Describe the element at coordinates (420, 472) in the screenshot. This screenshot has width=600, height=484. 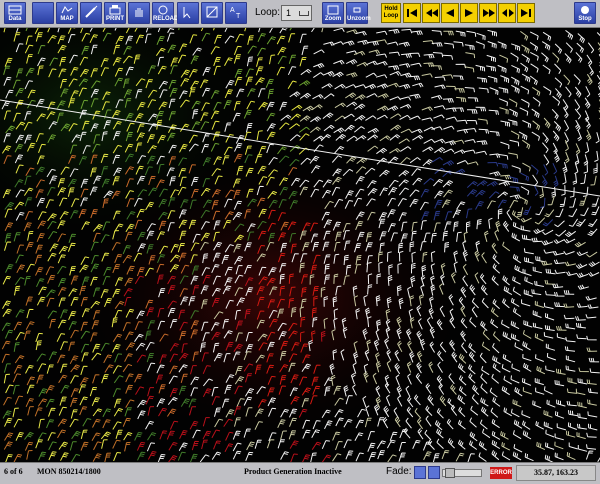
I see `fade-base-icon` at that location.